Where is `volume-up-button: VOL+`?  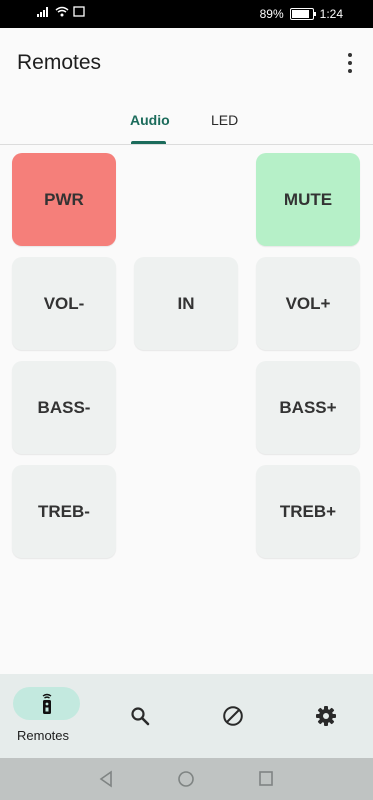 volume-up-button: VOL+ is located at coordinates (308, 303).